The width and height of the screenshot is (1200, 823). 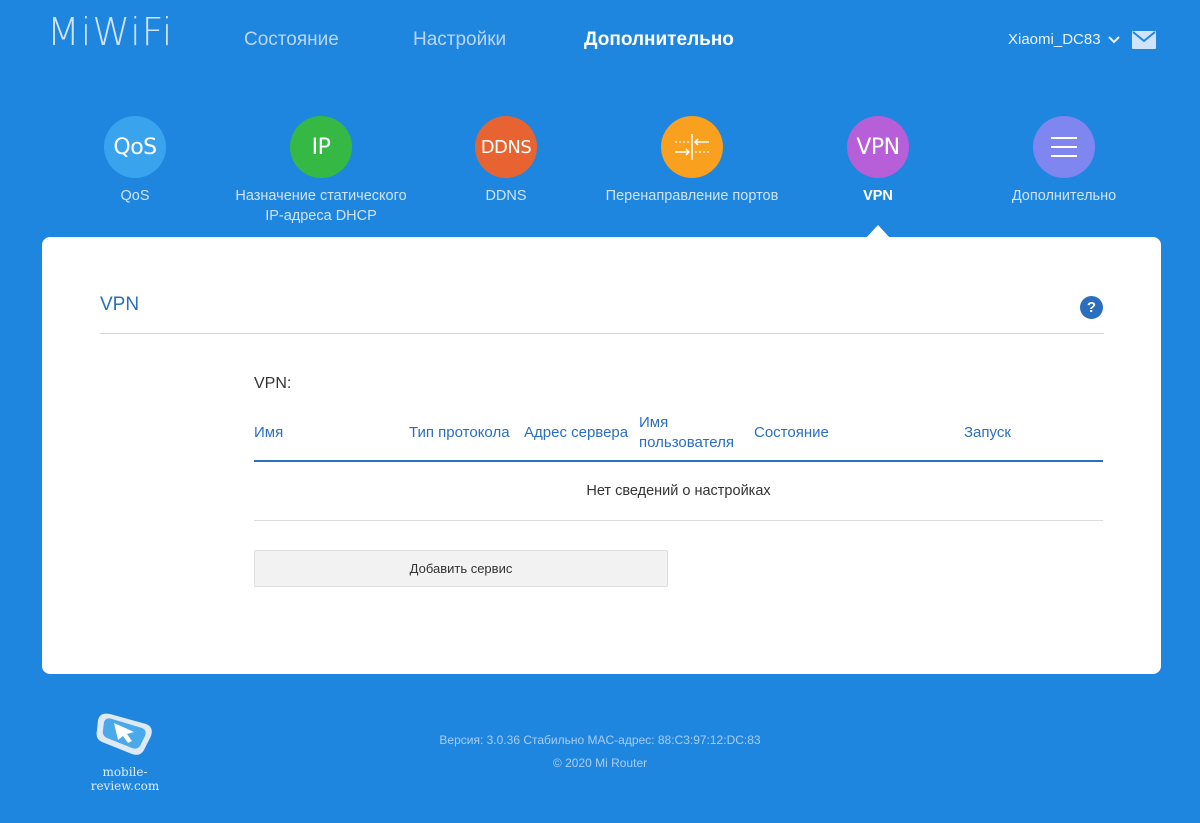 What do you see at coordinates (686, 433) in the screenshot?
I see `column-header-username: Имя пользователя` at bounding box center [686, 433].